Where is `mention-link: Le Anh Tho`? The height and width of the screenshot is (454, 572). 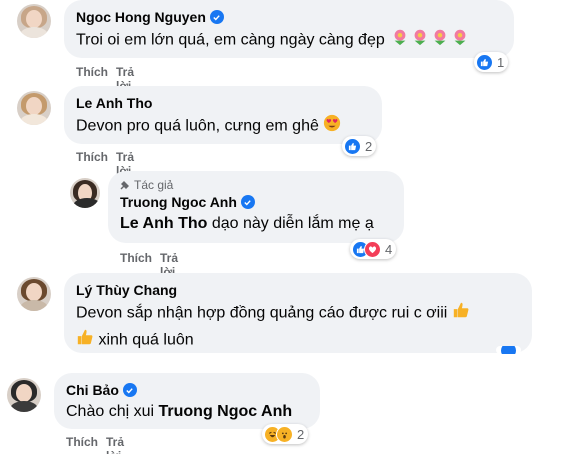
mention-link: Le Anh Tho is located at coordinates (163, 223).